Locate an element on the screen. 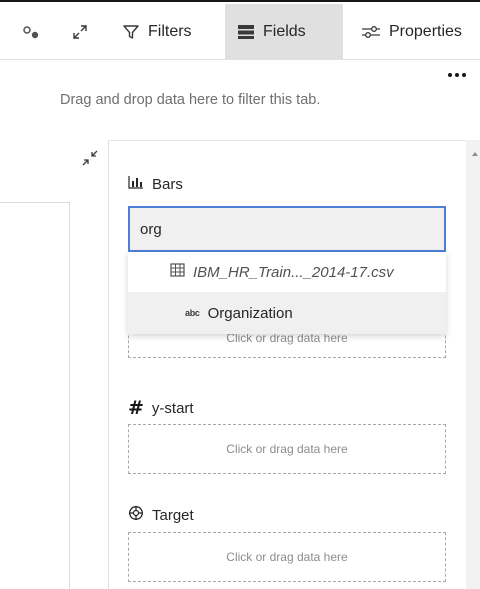 This screenshot has height=589, width=480. dropdown-field-organization: abc Organization is located at coordinates (287, 313).